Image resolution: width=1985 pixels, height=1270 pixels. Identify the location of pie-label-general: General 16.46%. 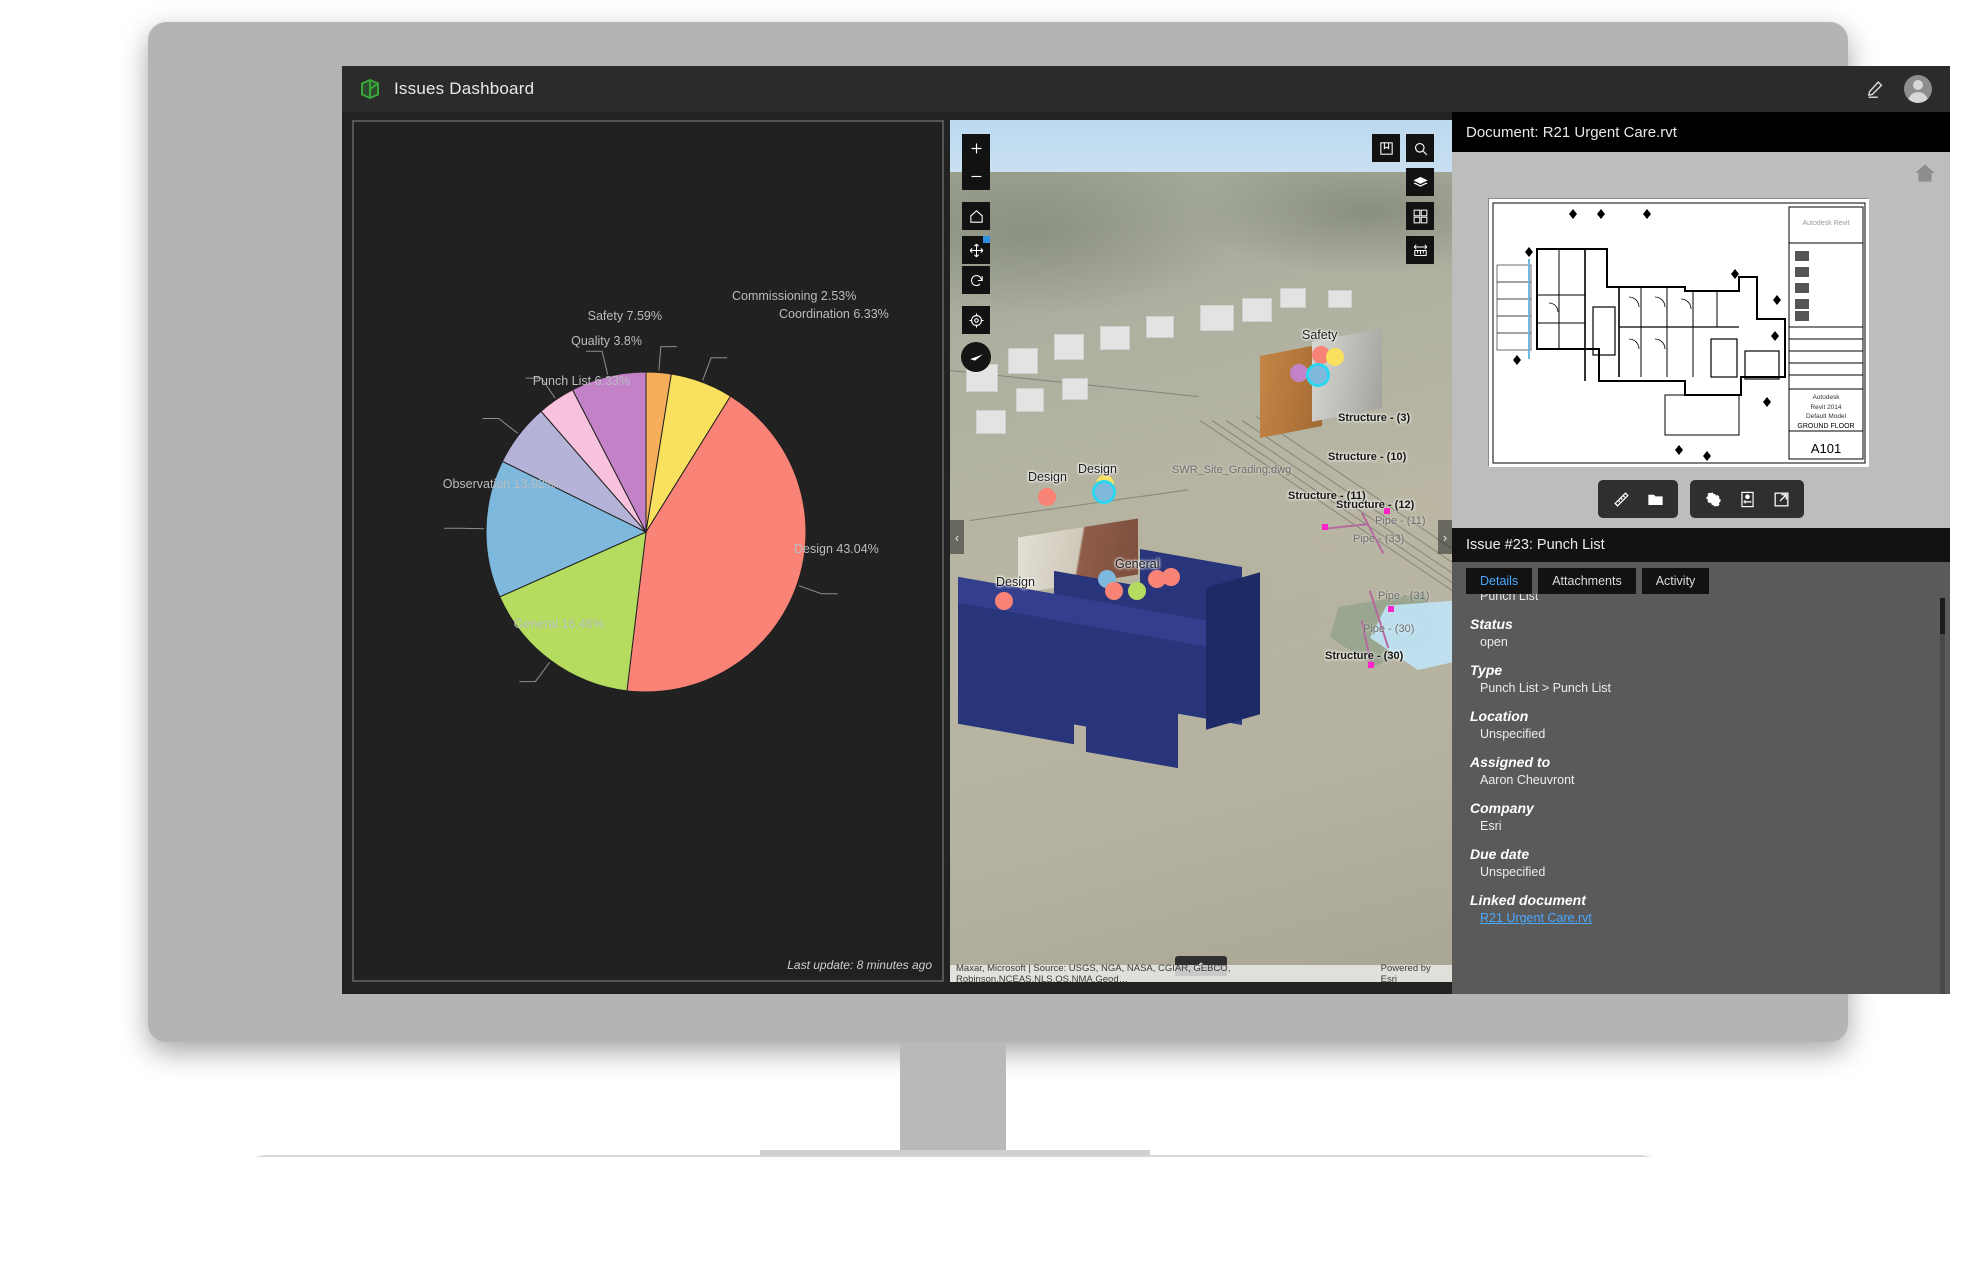
(558, 624).